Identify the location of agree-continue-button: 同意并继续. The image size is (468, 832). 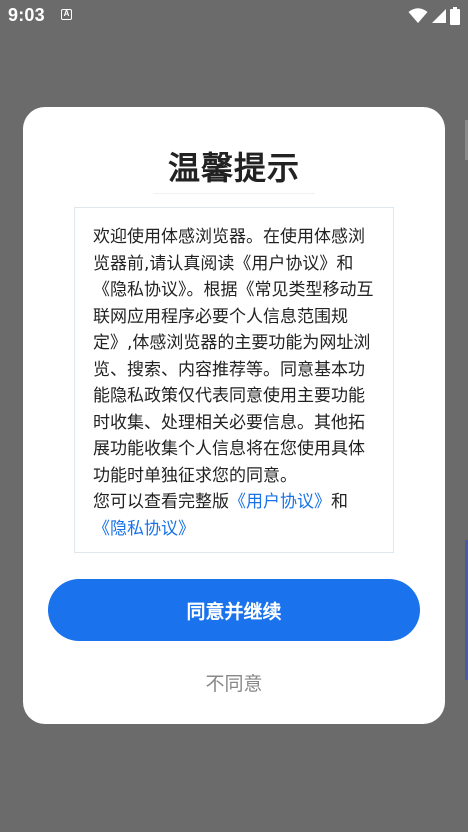
(234, 610).